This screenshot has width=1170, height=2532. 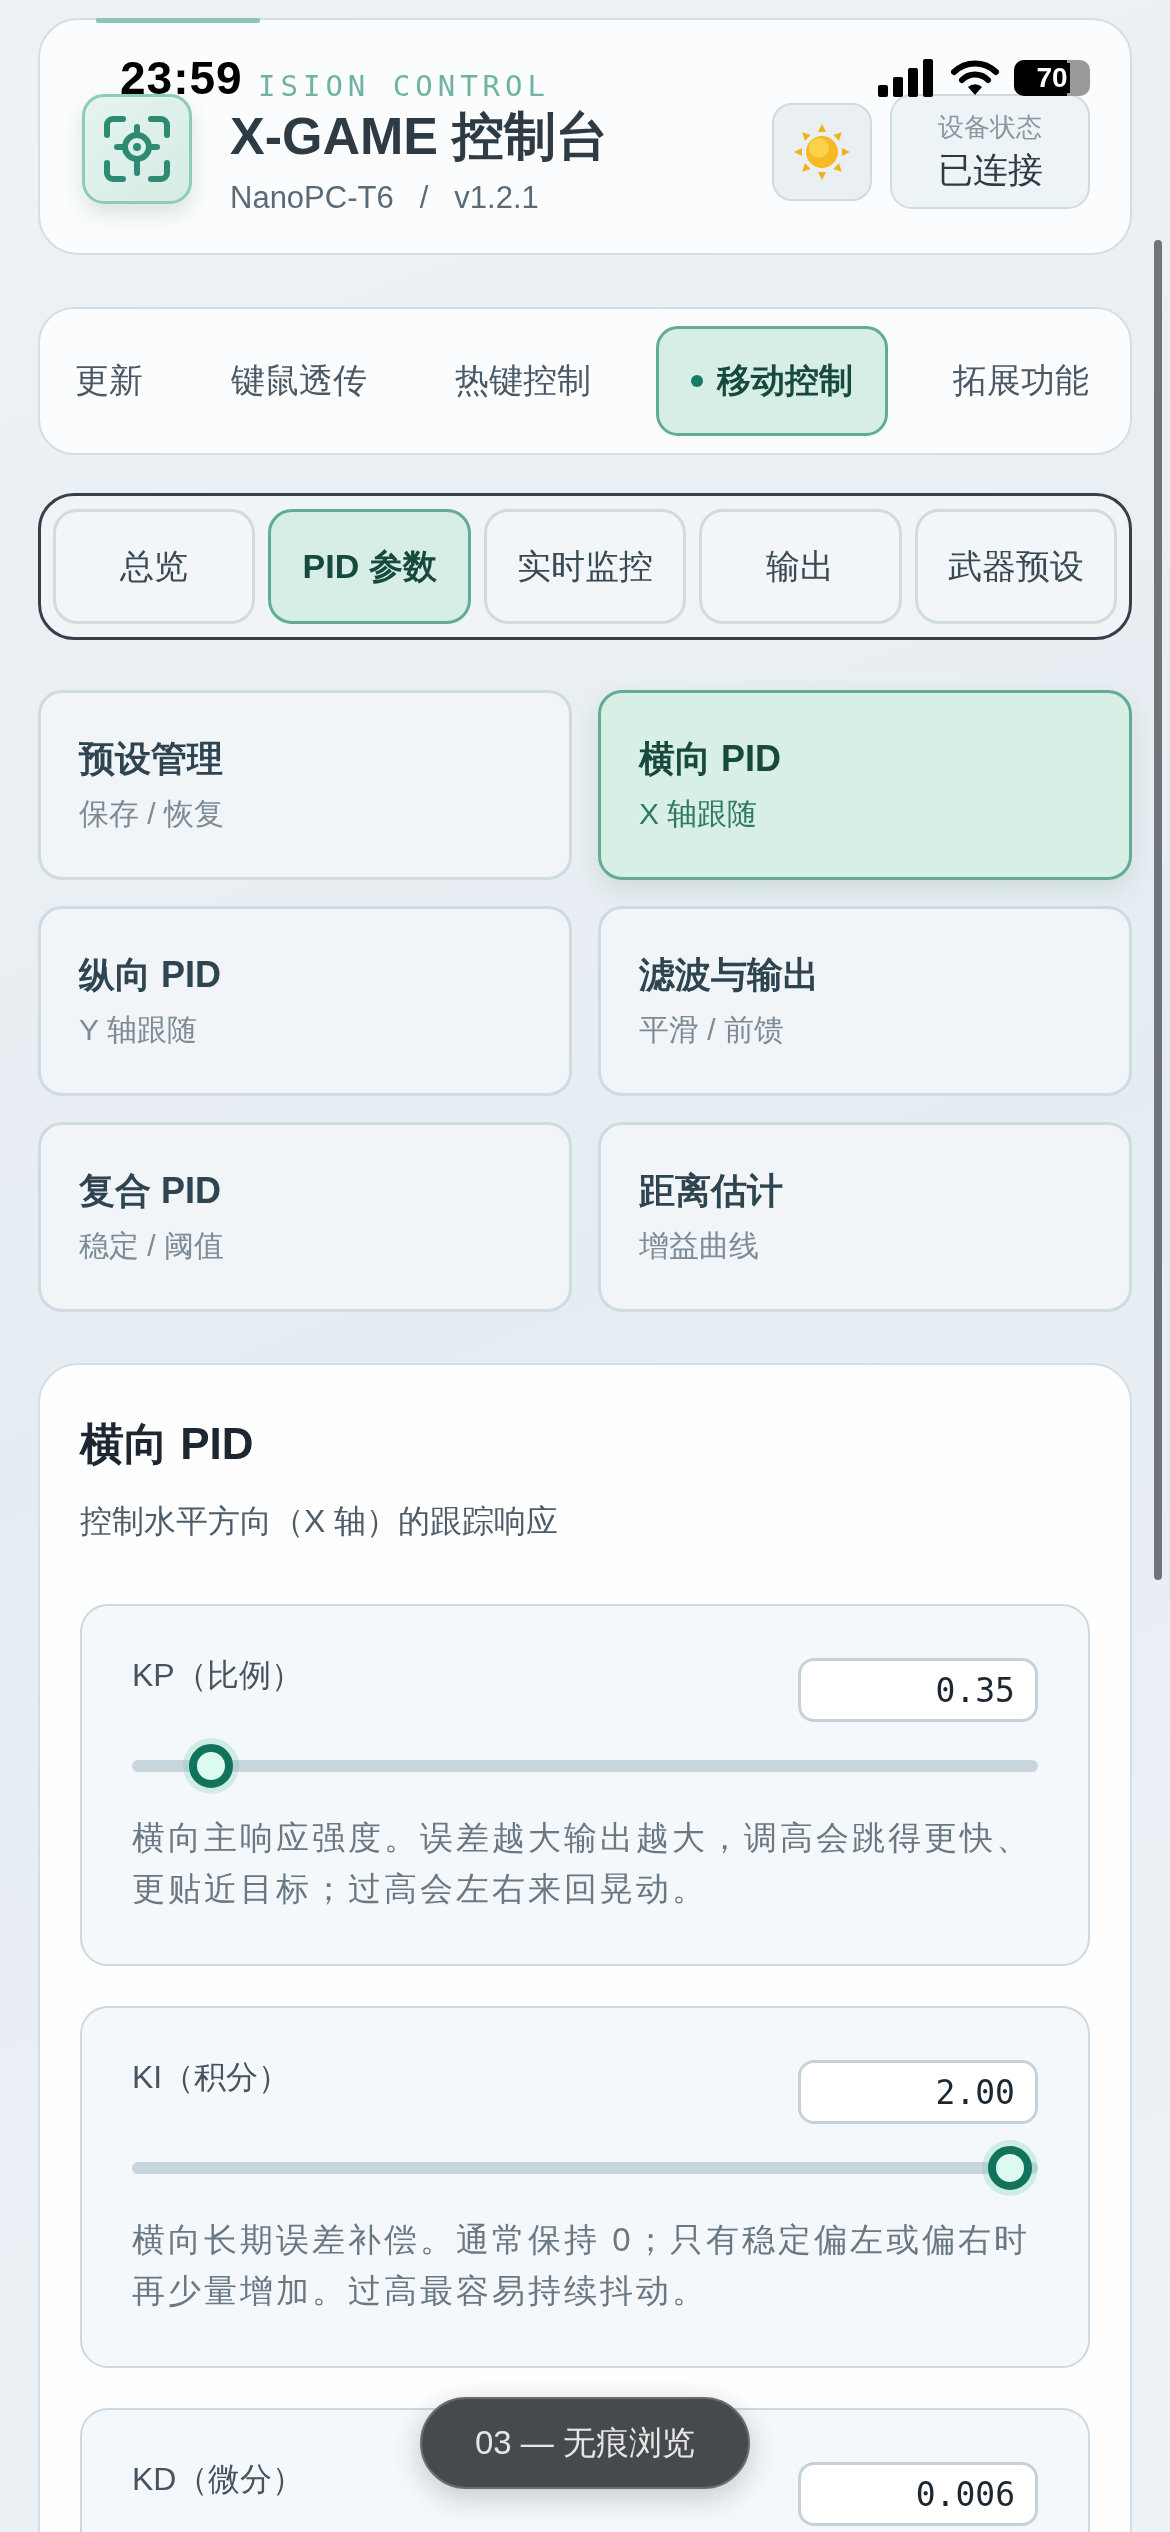 What do you see at coordinates (211, 2077) in the screenshot?
I see `parameter-label: KI（积分）` at bounding box center [211, 2077].